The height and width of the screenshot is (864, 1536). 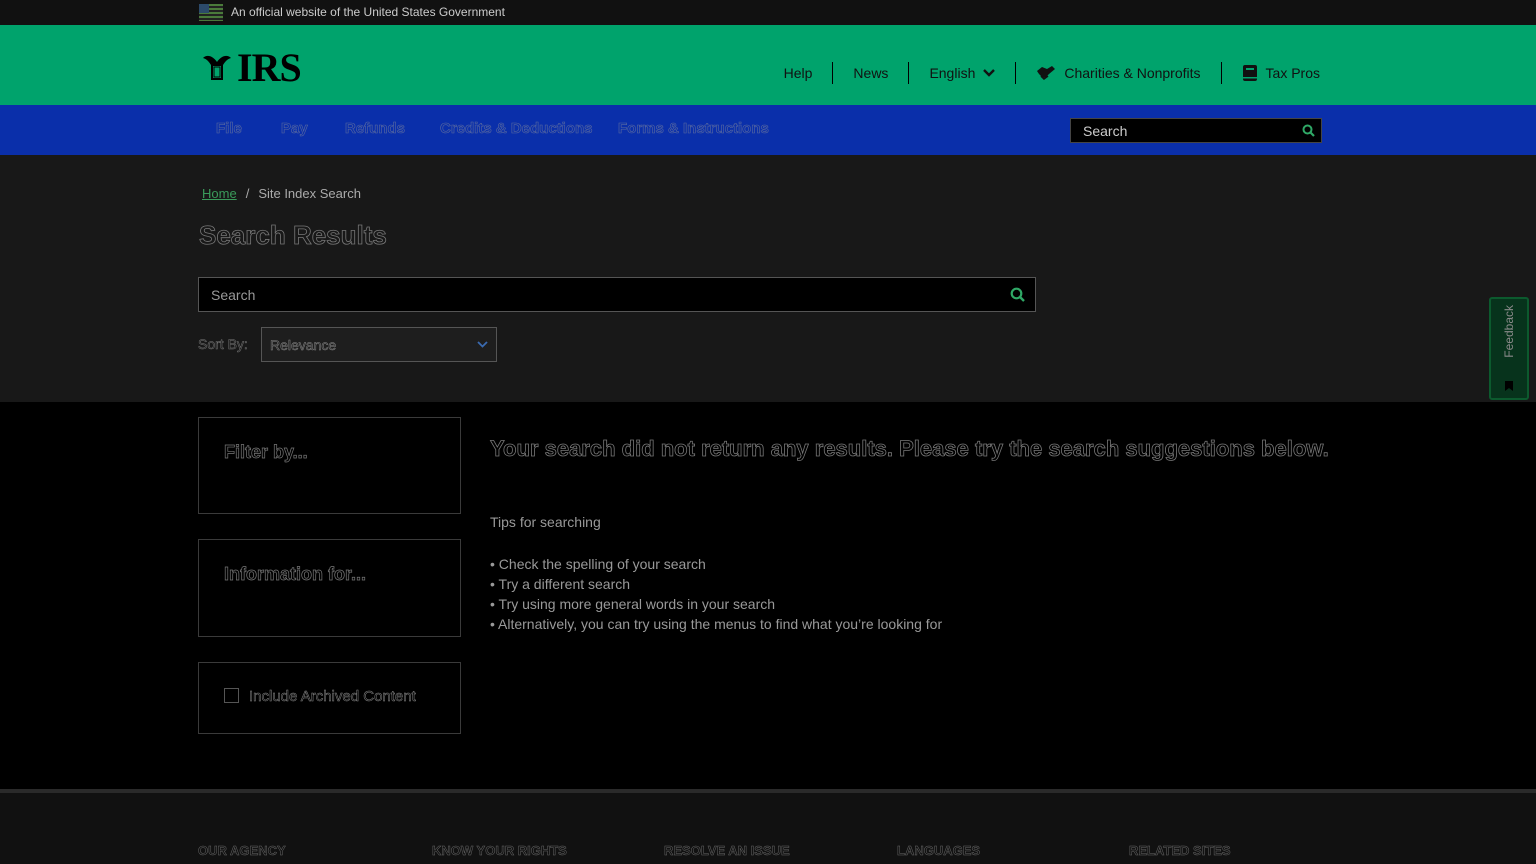 I want to click on footer-heading-related-sites: Related Sites, so click(x=1180, y=851).